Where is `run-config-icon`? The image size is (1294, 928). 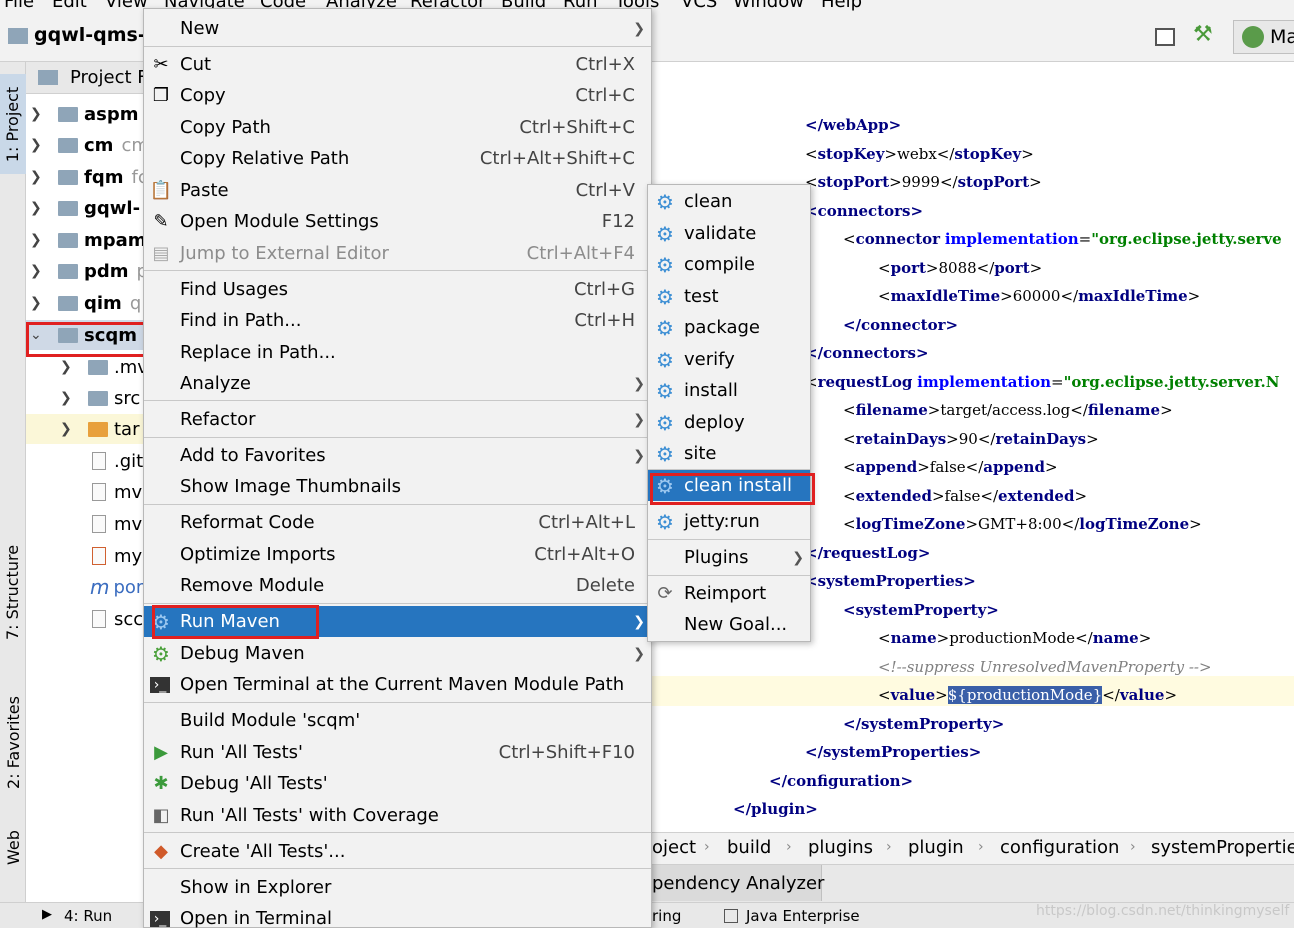
run-config-icon is located at coordinates (1165, 37).